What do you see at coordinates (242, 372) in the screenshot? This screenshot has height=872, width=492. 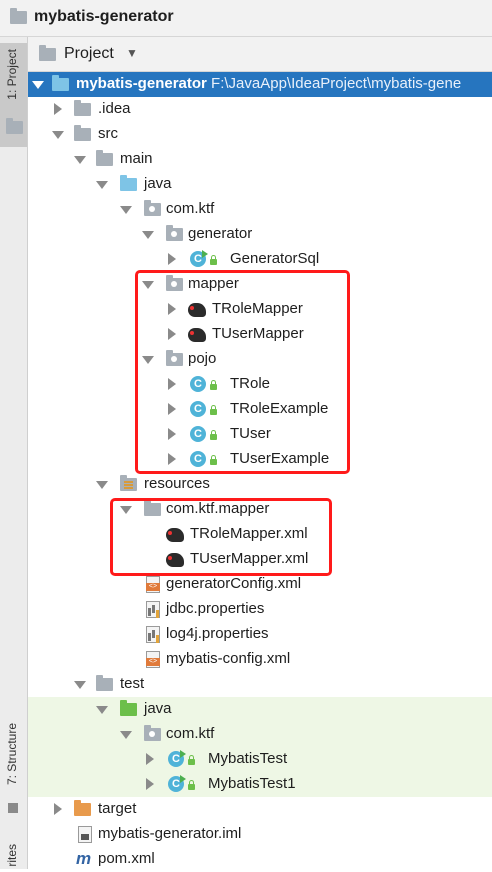 I see `highlight-box-mapper-pojo` at bounding box center [242, 372].